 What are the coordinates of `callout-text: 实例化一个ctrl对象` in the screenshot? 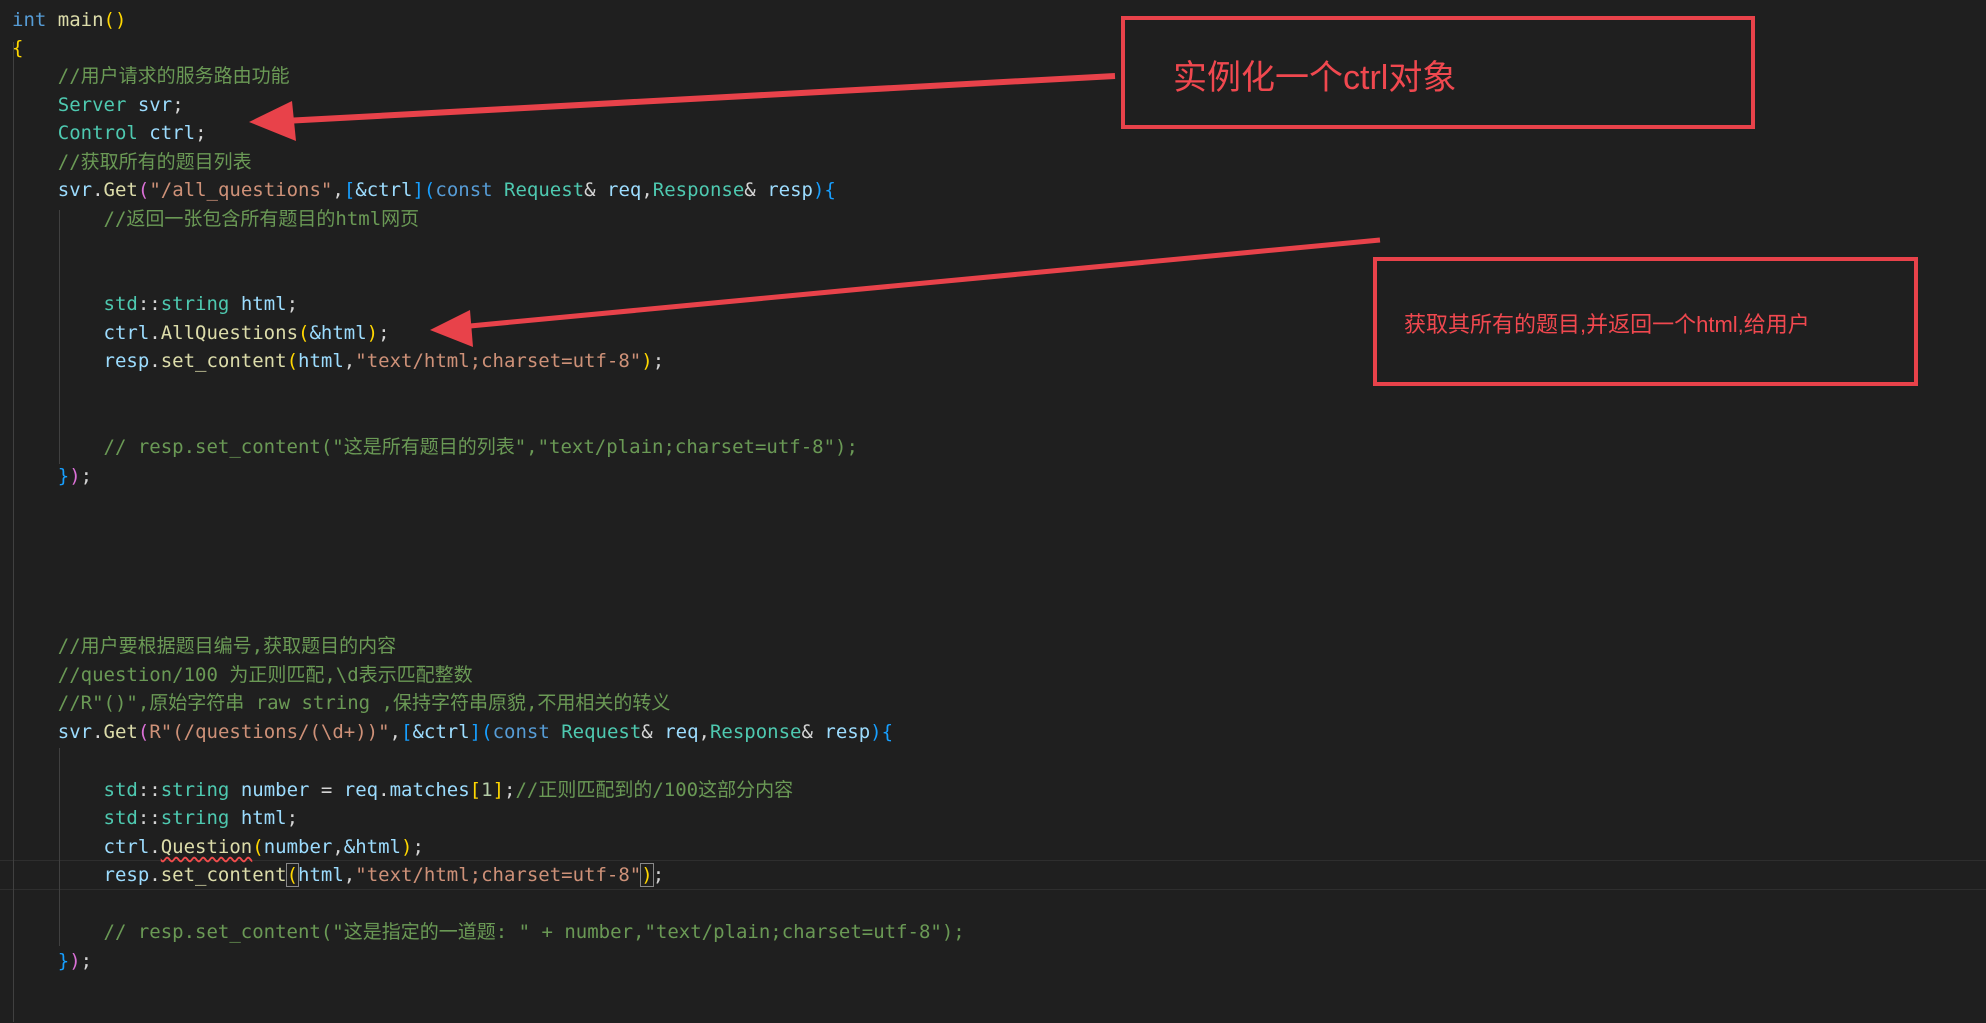 It's located at (1315, 78).